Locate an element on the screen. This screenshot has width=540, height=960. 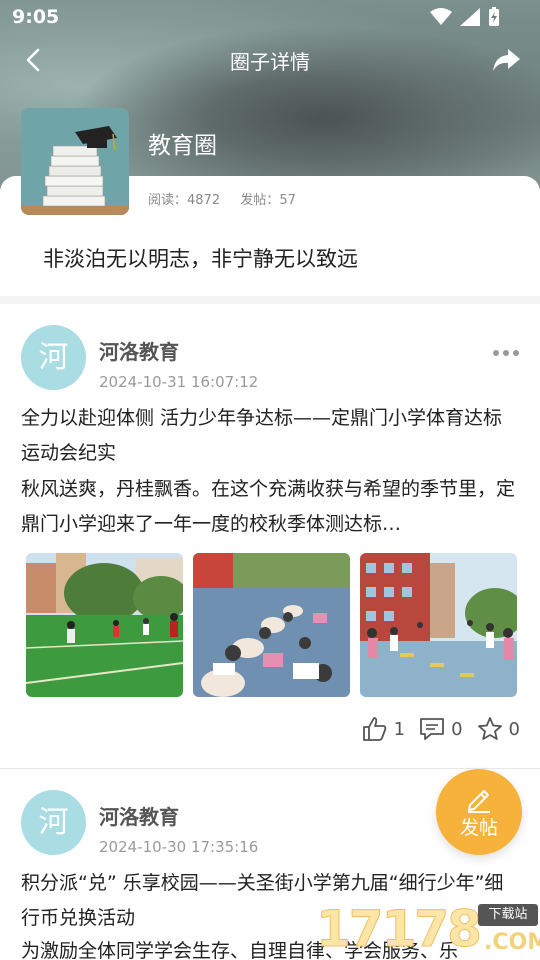
comment-count: 0 is located at coordinates (457, 729).